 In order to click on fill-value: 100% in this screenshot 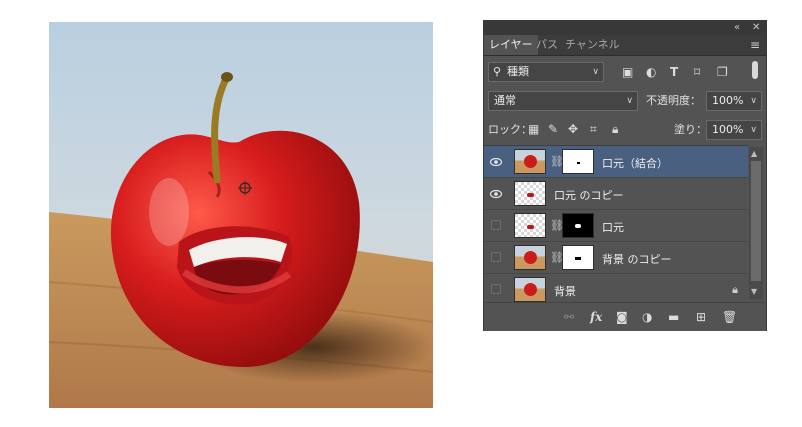, I will do `click(728, 129)`.